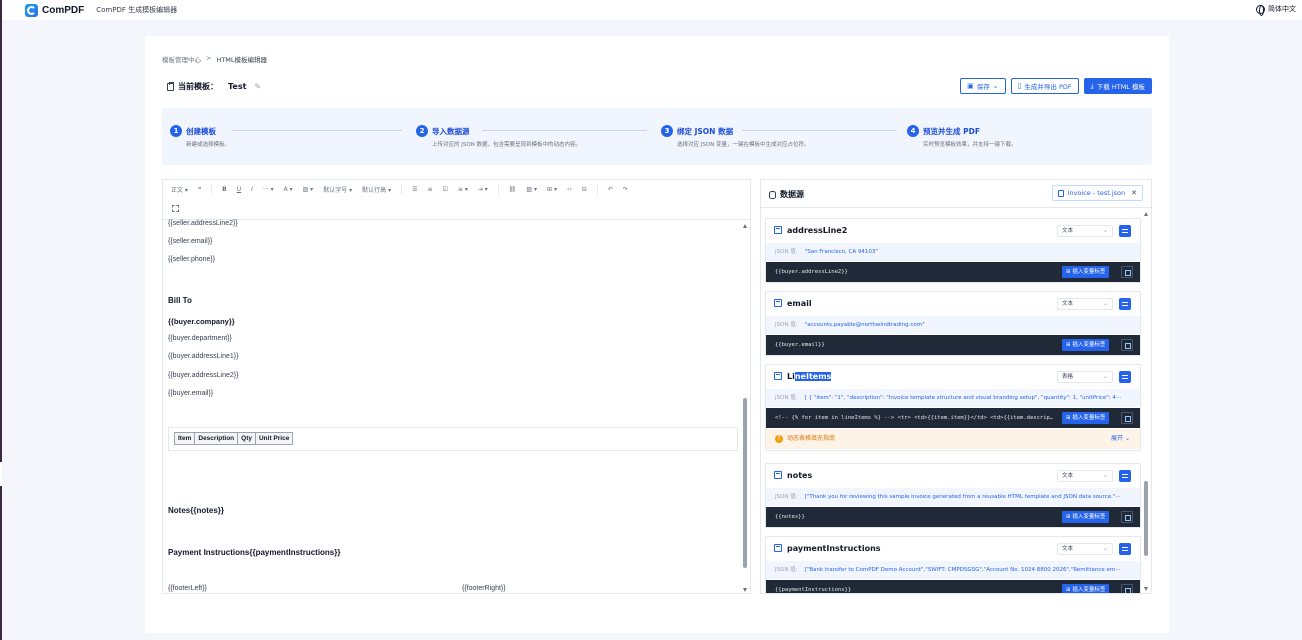  Describe the element at coordinates (1117, 86) in the screenshot. I see `download-html-button: ⤓ 下载 HTML 模板` at that location.